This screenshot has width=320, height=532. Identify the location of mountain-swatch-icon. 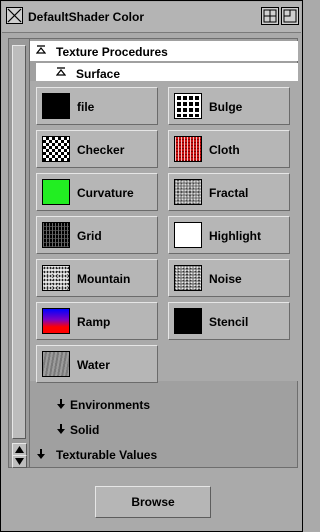
(56, 278).